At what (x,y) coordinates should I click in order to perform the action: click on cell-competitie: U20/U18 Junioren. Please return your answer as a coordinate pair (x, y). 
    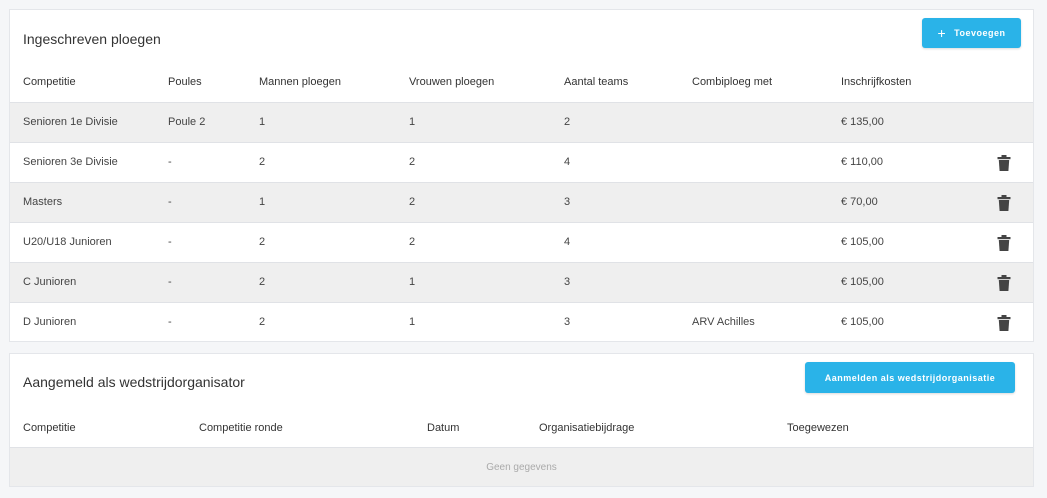
    Looking at the image, I should click on (67, 242).